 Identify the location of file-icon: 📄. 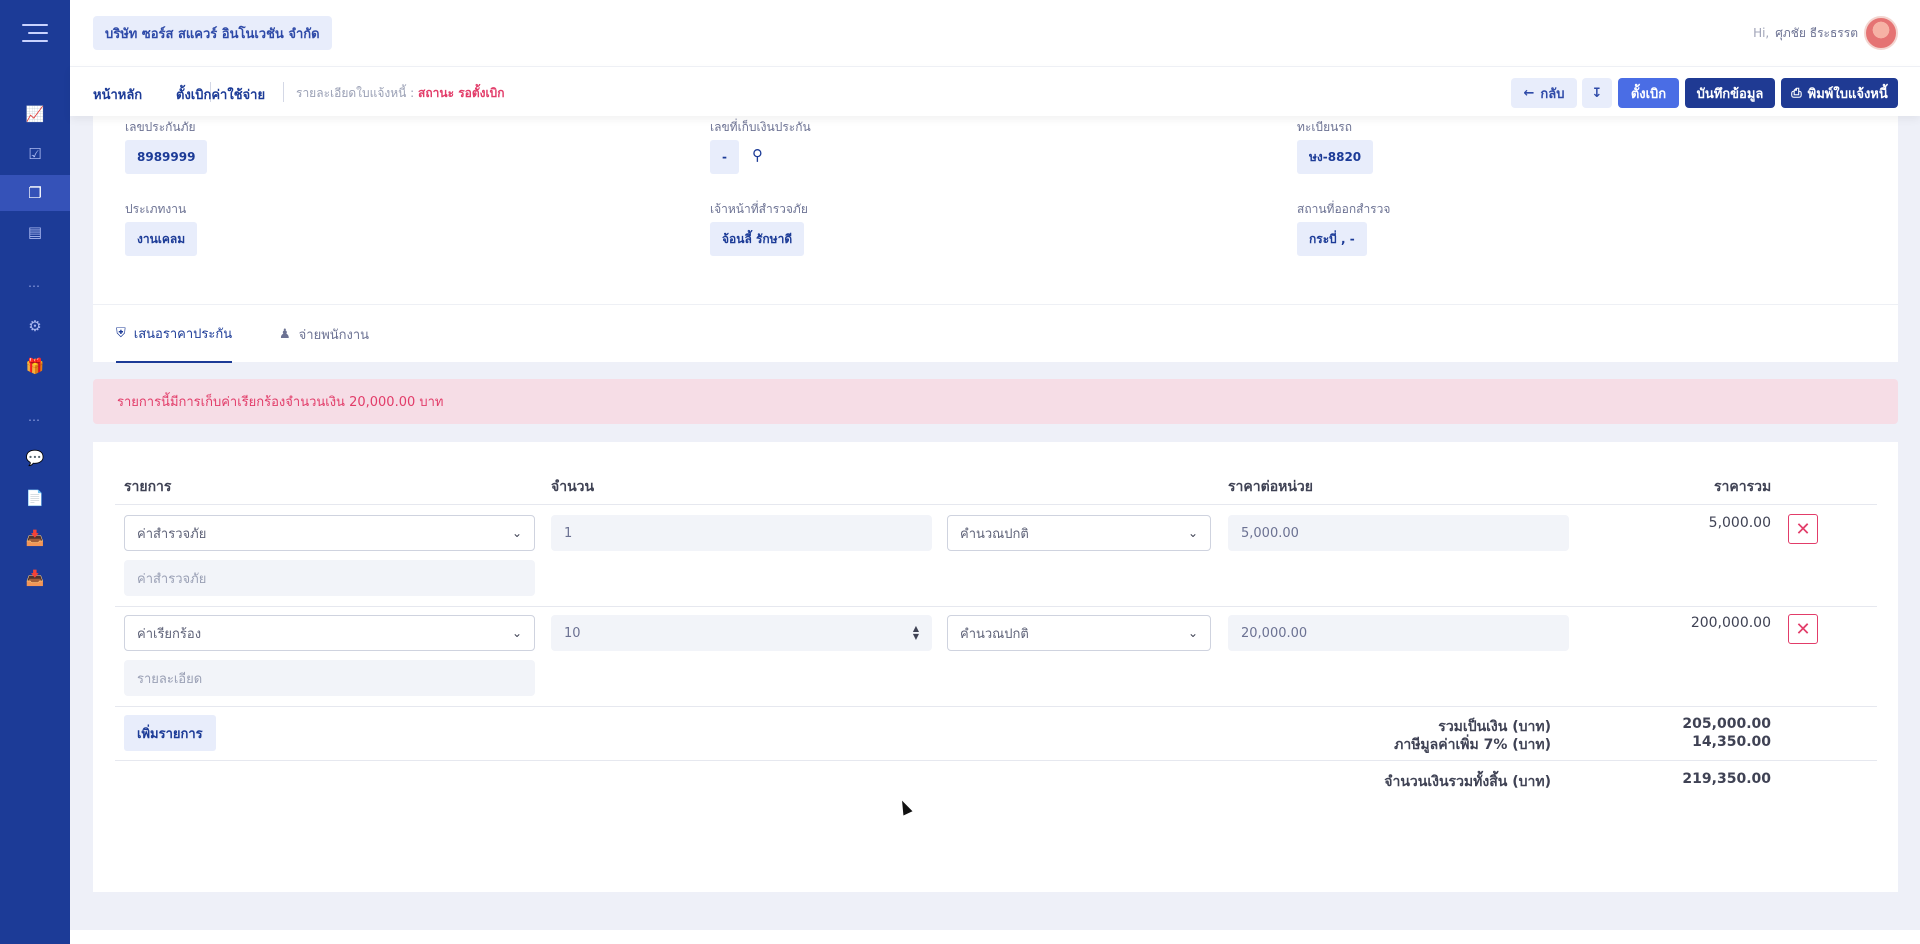
(35, 498).